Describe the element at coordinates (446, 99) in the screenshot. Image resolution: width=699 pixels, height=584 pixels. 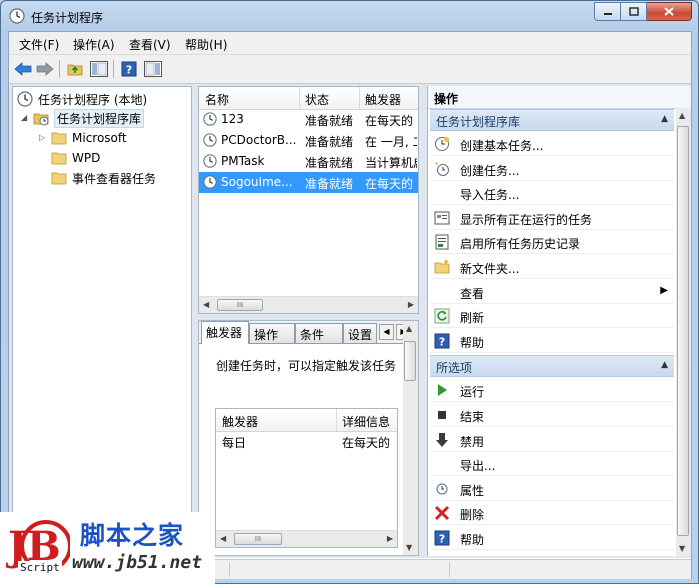
I see `actions-title: 操作` at that location.